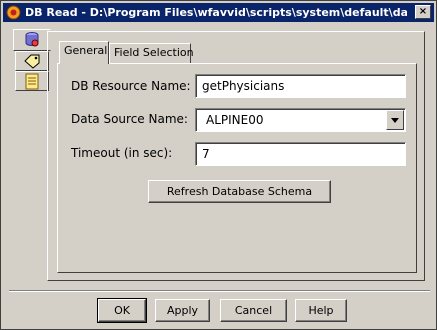  Describe the element at coordinates (300, 86) in the screenshot. I see `db-resource-name-field: getPhysicians` at that location.